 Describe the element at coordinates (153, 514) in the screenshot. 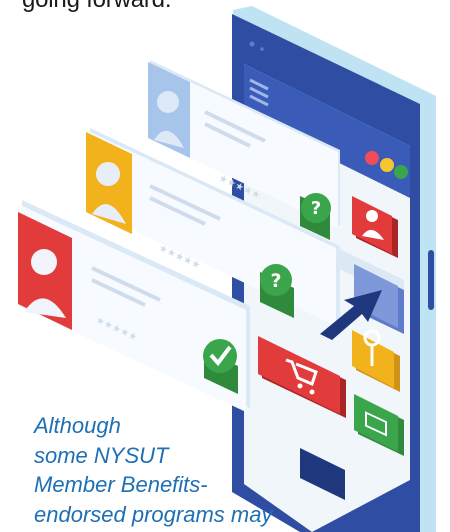

I see `caption-line: endorsed programs may` at that location.